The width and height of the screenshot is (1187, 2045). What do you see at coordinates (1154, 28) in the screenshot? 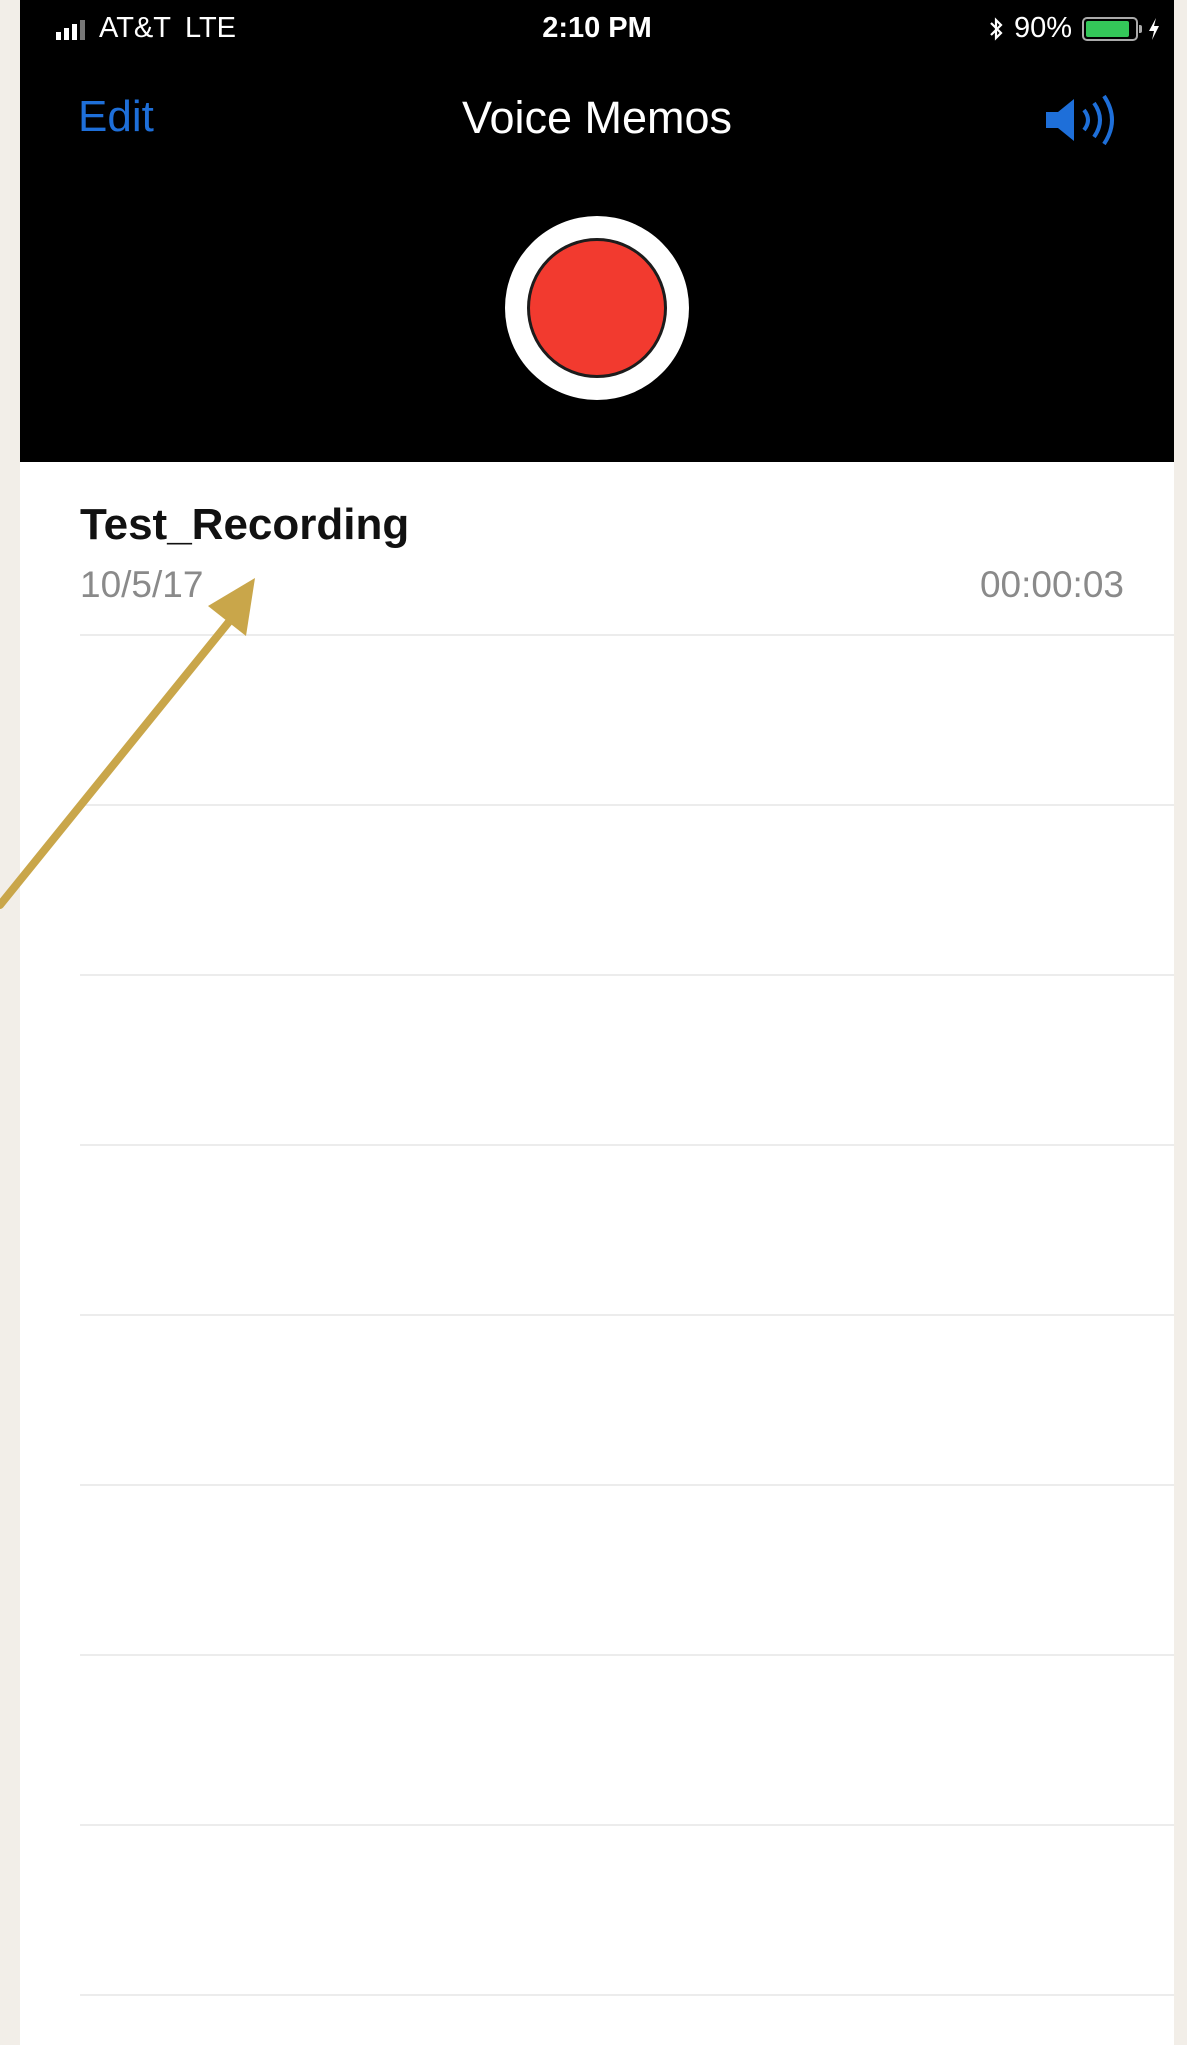
I see `charging-icon` at bounding box center [1154, 28].